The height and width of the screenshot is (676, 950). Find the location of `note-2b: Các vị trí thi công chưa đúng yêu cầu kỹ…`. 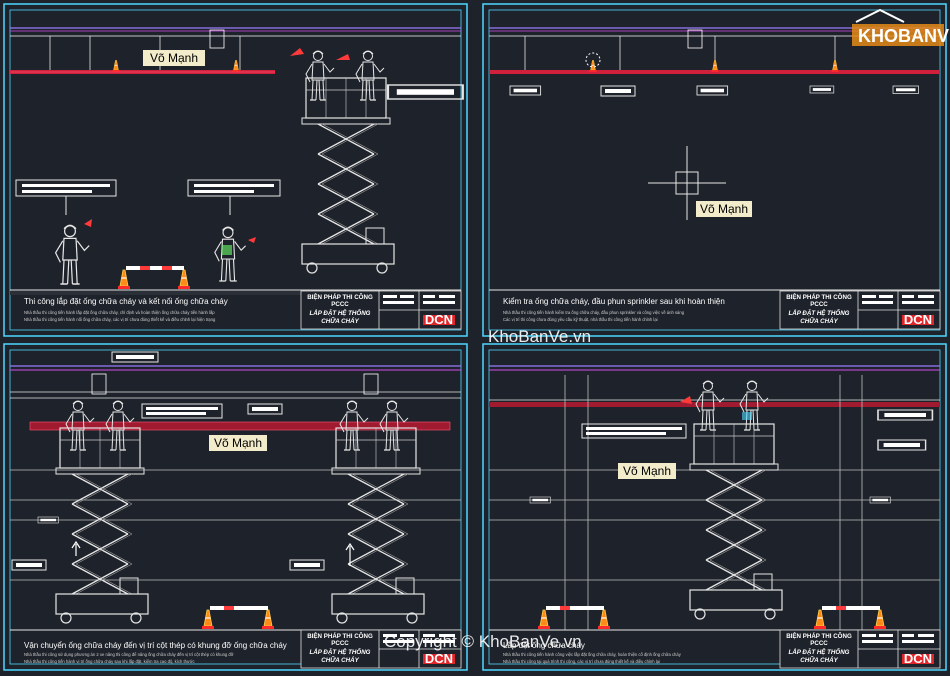

note-2b: Các vị trí thi công chưa đúng yêu cầu kỹ… is located at coordinates (580, 319).